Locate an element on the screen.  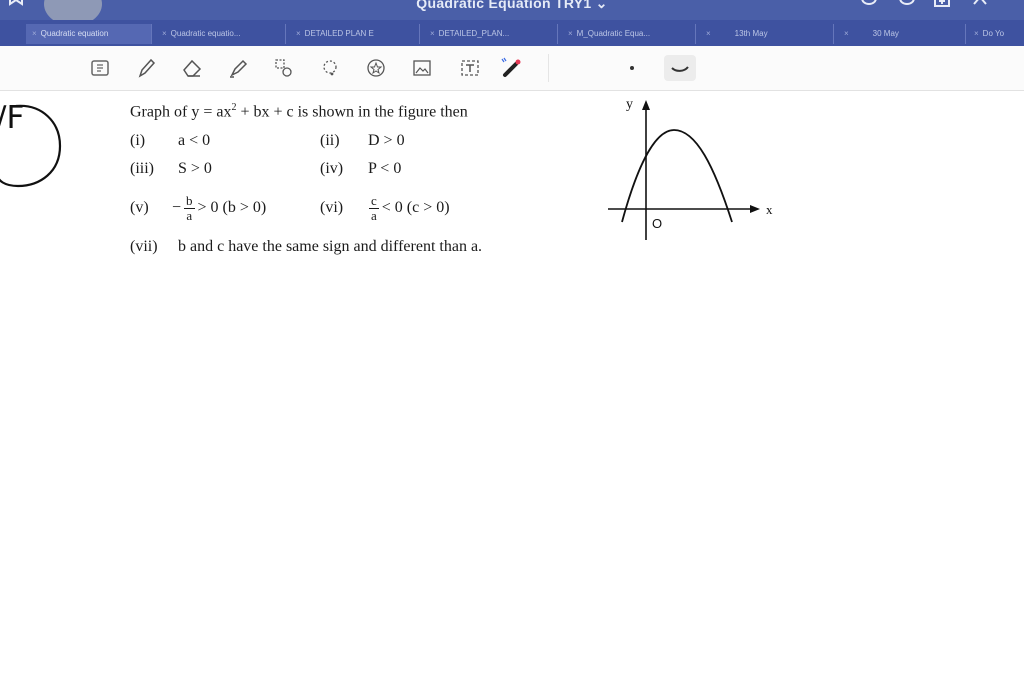
sticker-icon is located at coordinates (376, 68).